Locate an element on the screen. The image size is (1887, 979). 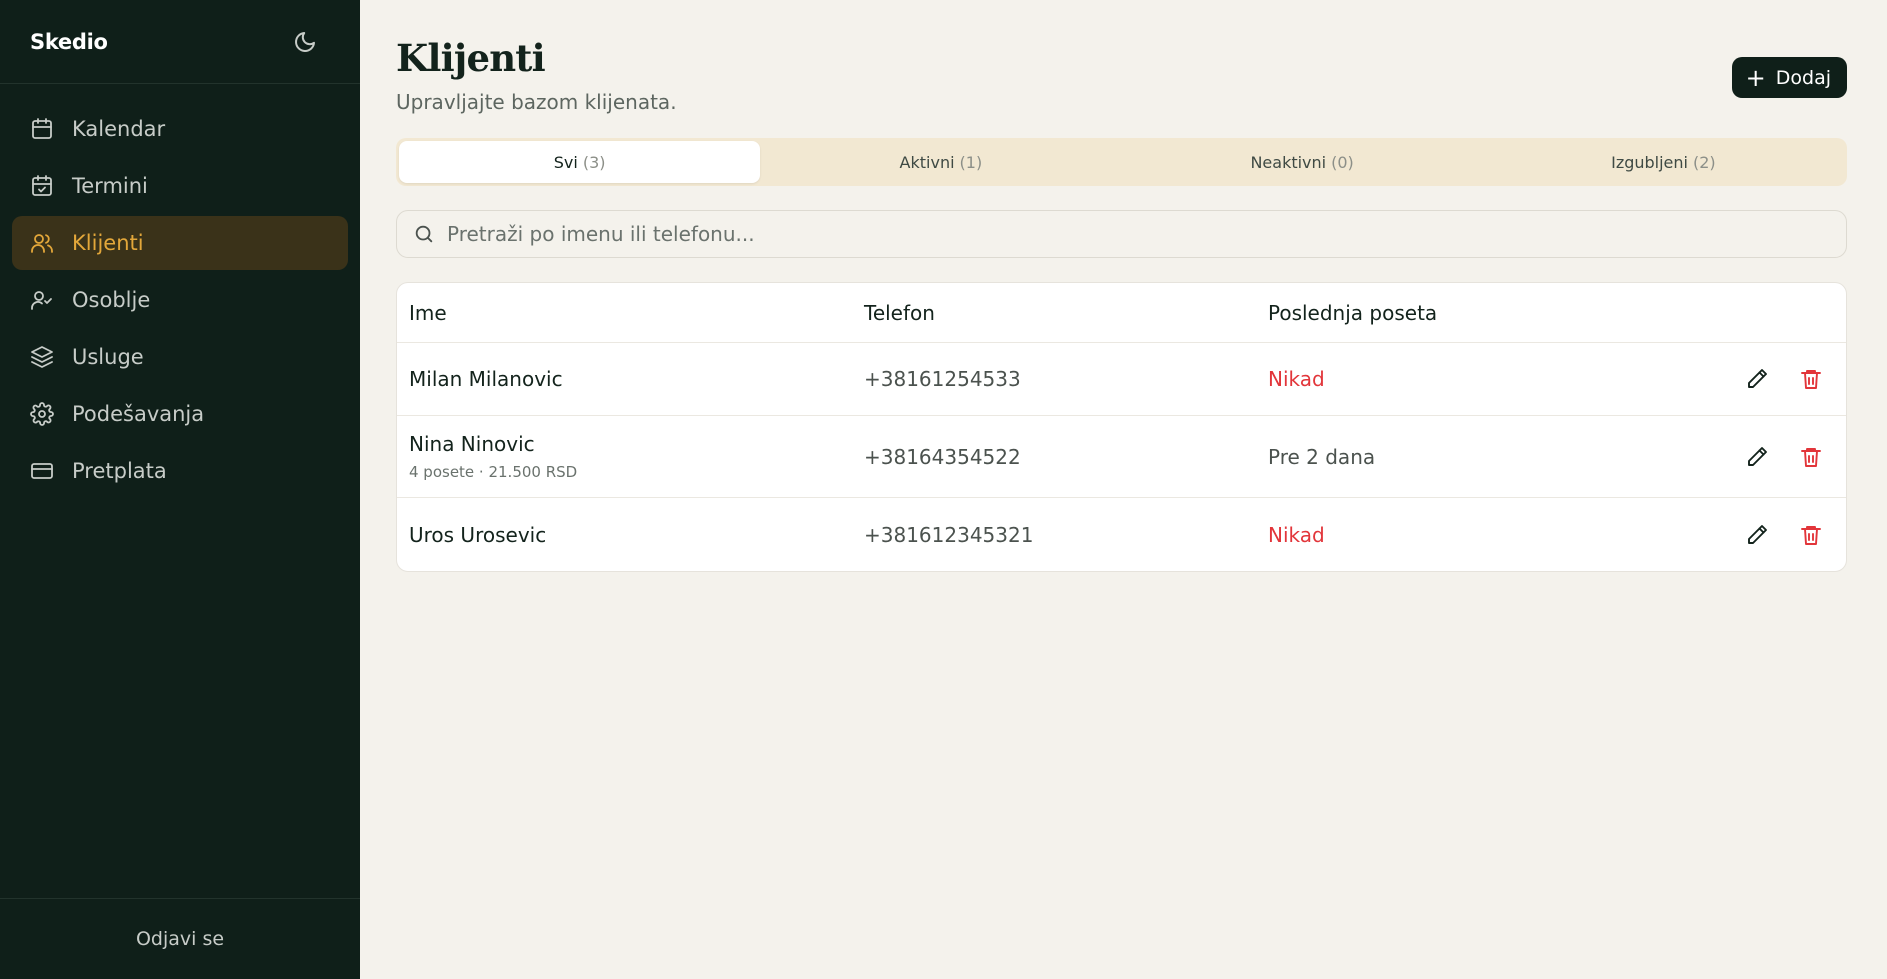
user-check-icon is located at coordinates (41, 300).